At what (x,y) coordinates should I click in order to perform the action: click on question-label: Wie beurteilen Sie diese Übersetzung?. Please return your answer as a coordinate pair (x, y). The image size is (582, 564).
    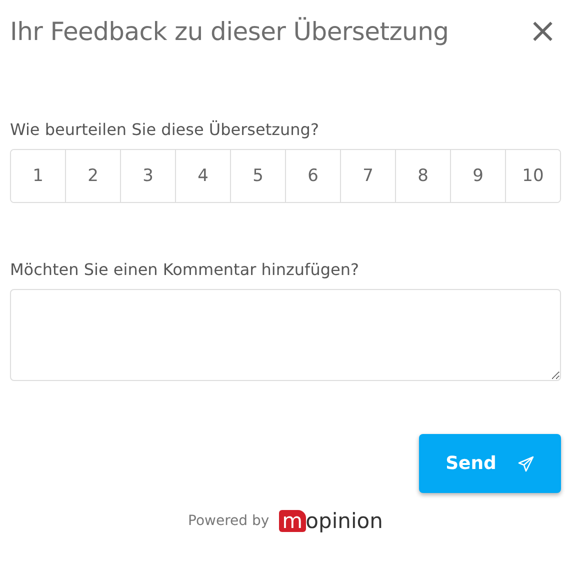
    Looking at the image, I should click on (165, 129).